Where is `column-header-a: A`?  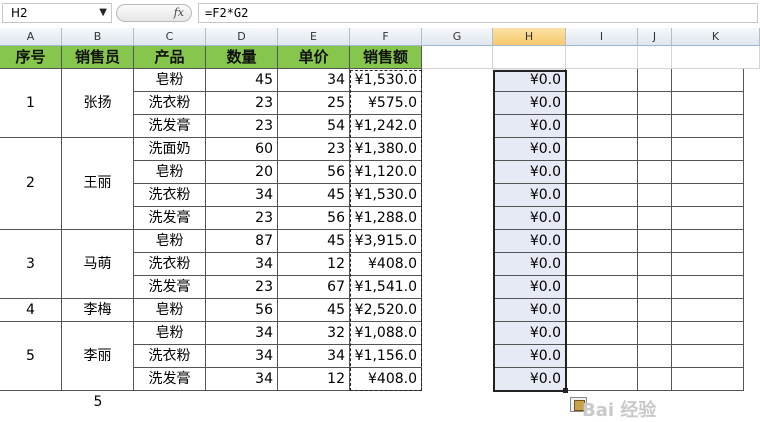
column-header-a: A is located at coordinates (31, 37).